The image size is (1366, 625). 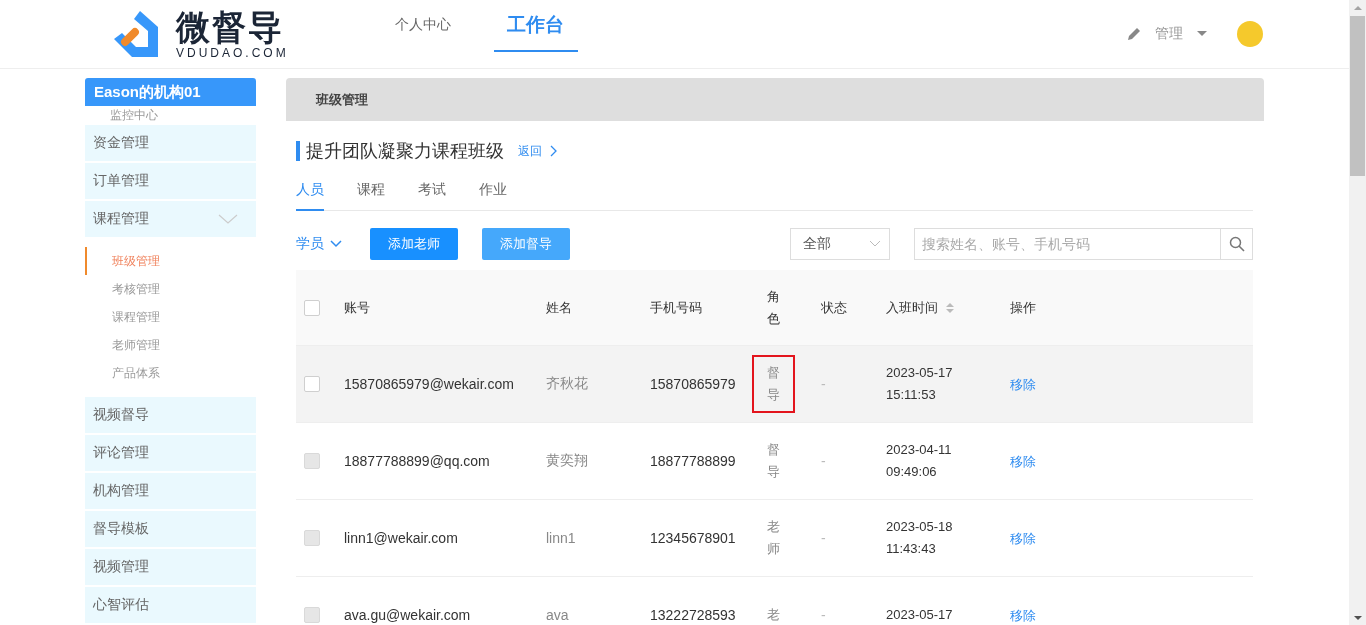 What do you see at coordinates (911, 549) in the screenshot?
I see `join-time: 11:43:43` at bounding box center [911, 549].